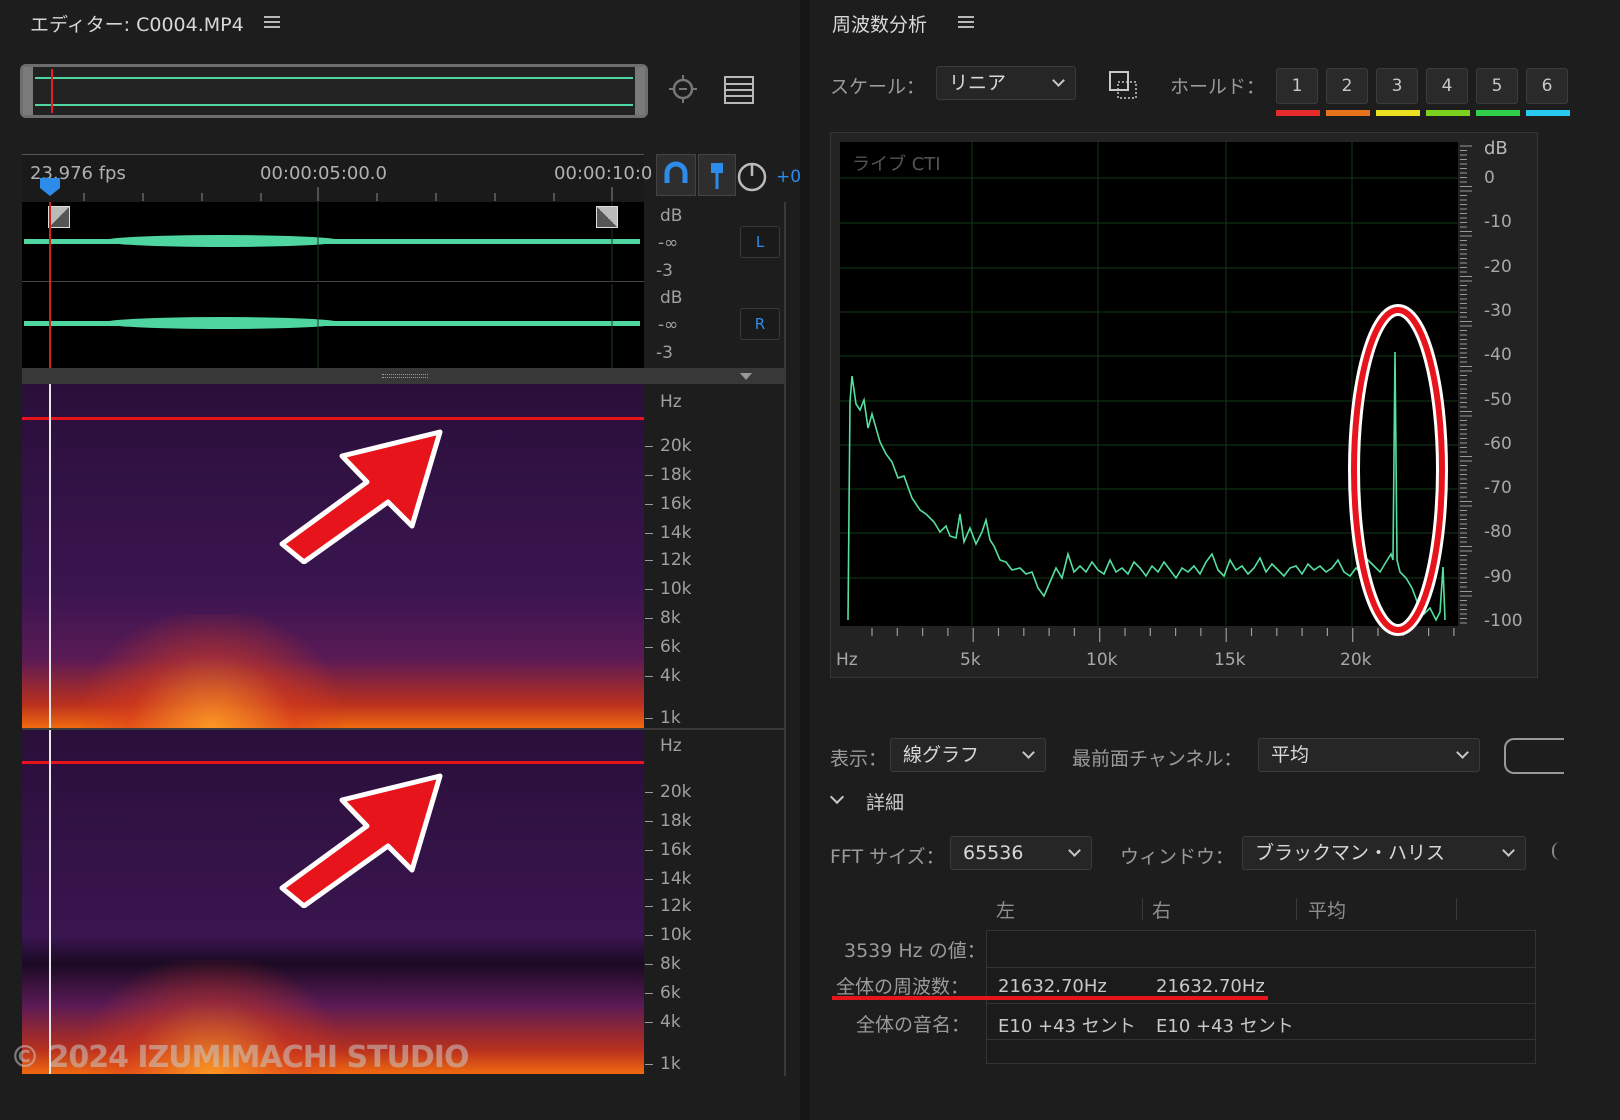  I want to click on hz-axis-label: 10k, so click(1102, 660).